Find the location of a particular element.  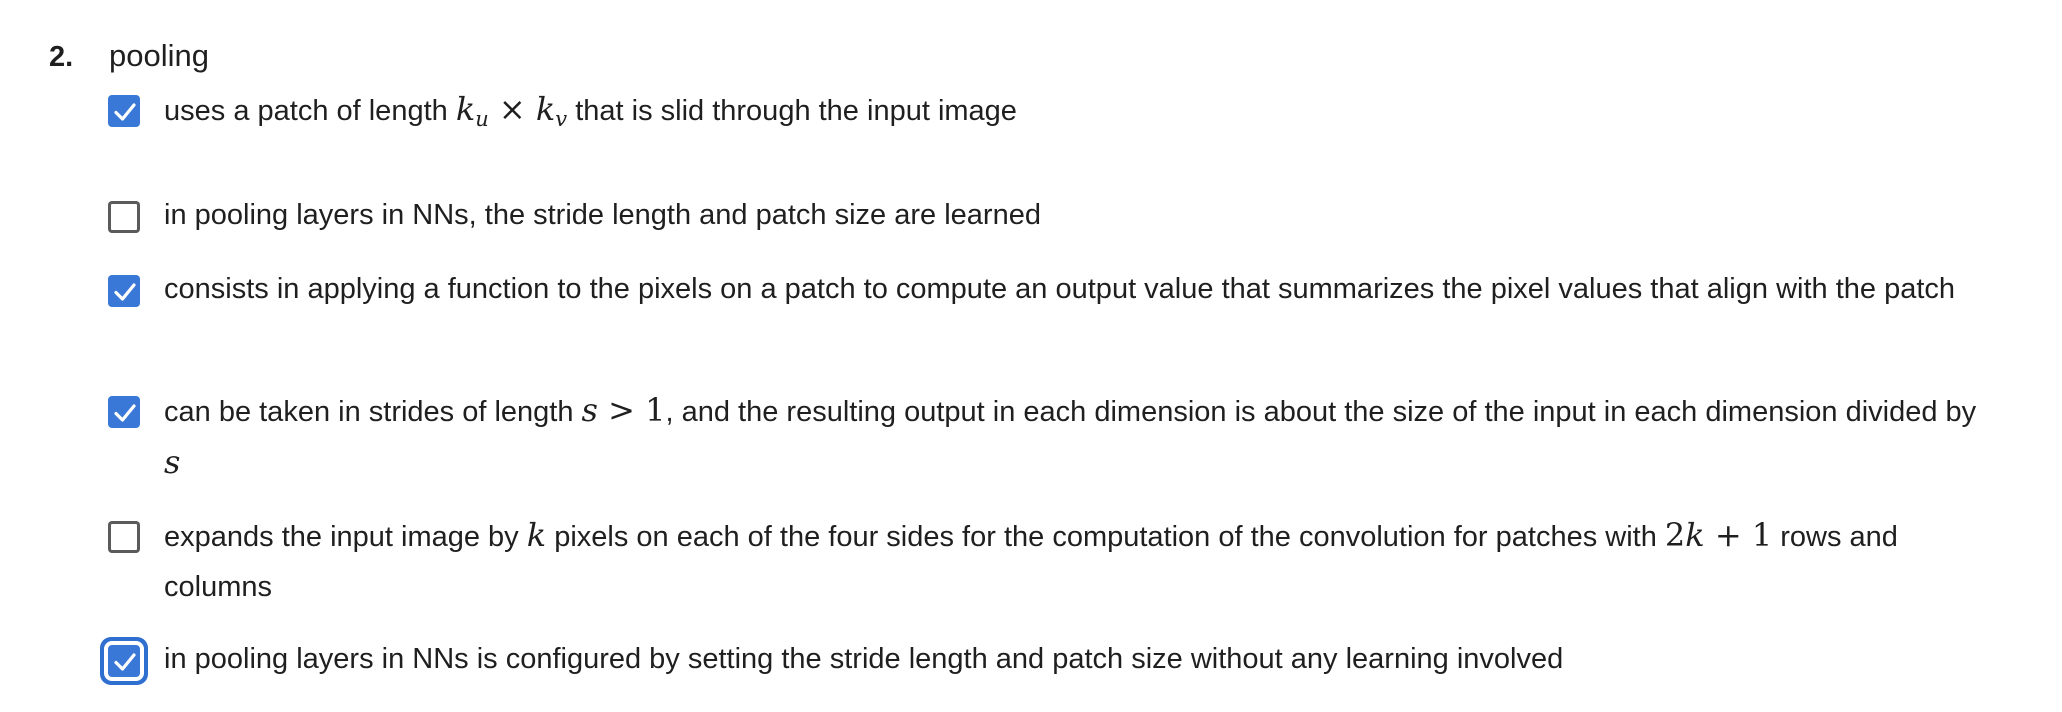

question-title: pooling is located at coordinates (159, 55).